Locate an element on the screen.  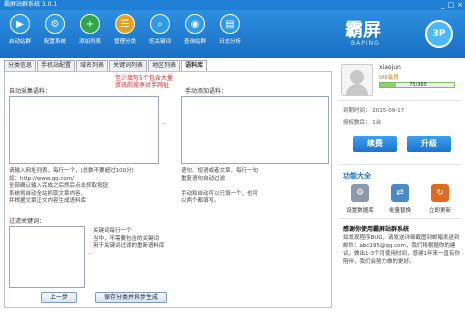
tab-region-list: 地区列表 is located at coordinates (164, 65).